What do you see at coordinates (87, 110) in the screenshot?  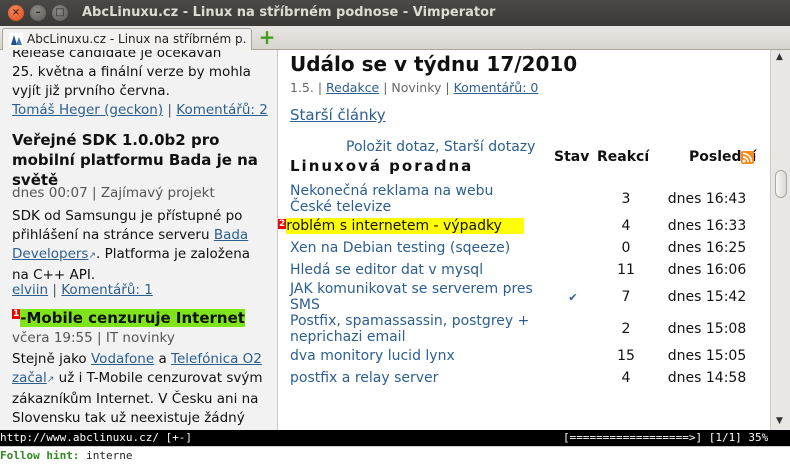 I see `author-link: Tomáš Heger (geckon)` at bounding box center [87, 110].